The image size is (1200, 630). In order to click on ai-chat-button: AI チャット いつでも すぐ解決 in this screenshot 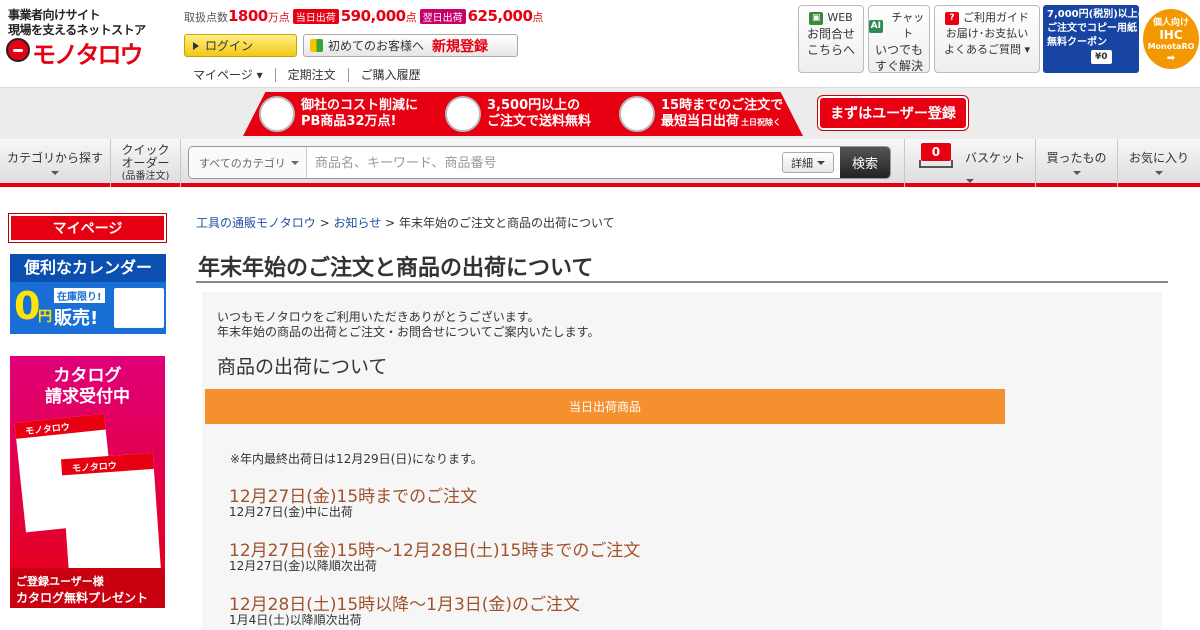, I will do `click(899, 39)`.